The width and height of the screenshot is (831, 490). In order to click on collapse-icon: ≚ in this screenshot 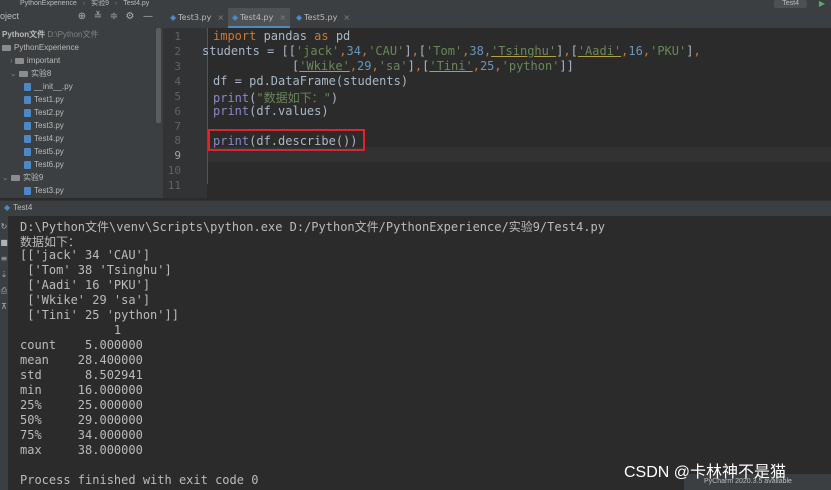, I will do `click(98, 16)`.